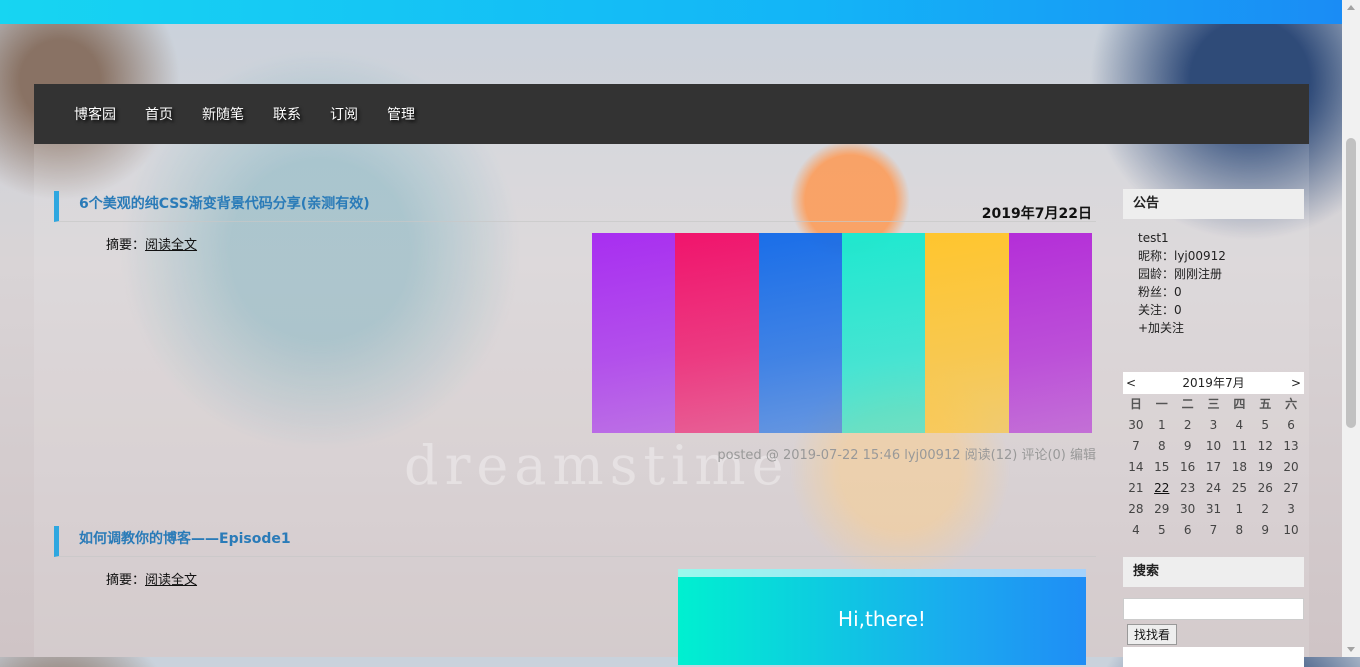 This screenshot has height=667, width=1360. What do you see at coordinates (1213, 657) in the screenshot?
I see `next-sidebar-box` at bounding box center [1213, 657].